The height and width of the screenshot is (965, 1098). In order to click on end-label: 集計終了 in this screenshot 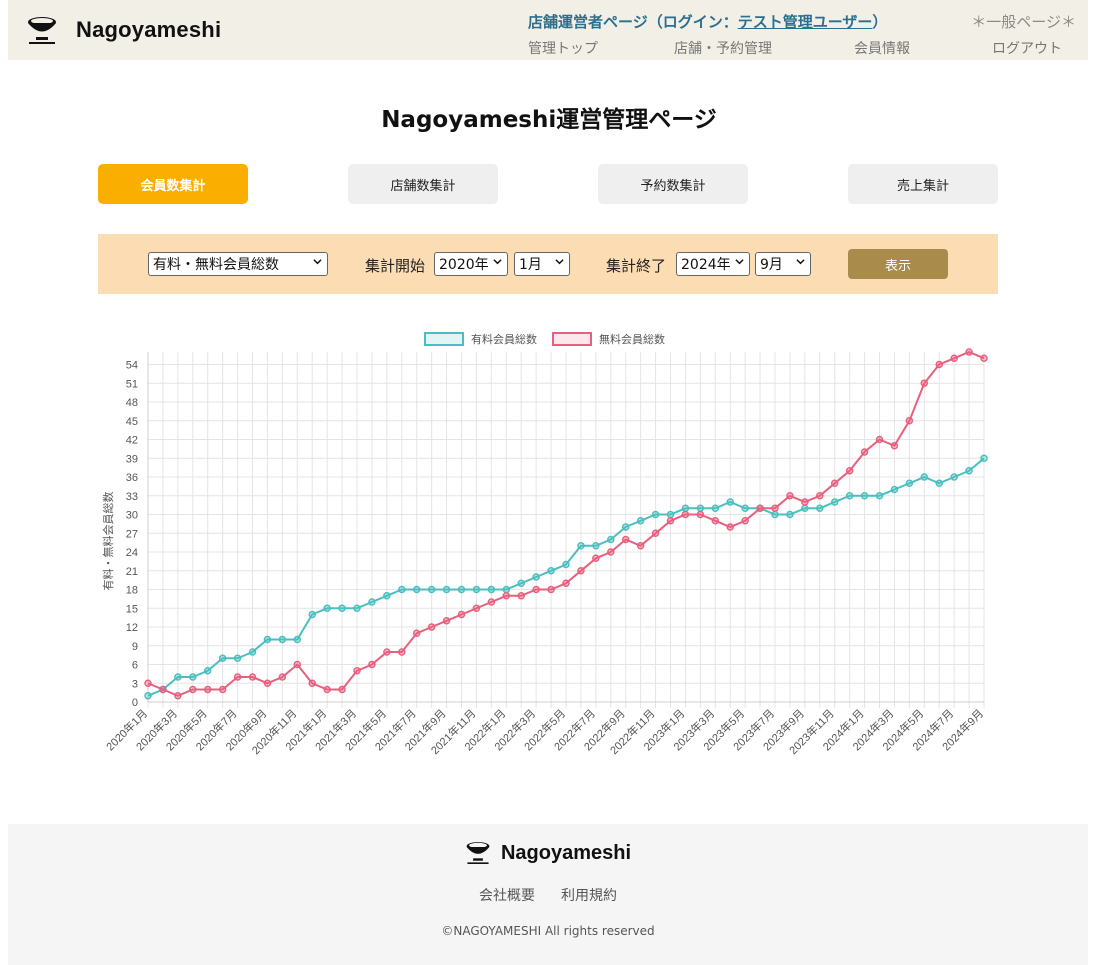, I will do `click(636, 266)`.